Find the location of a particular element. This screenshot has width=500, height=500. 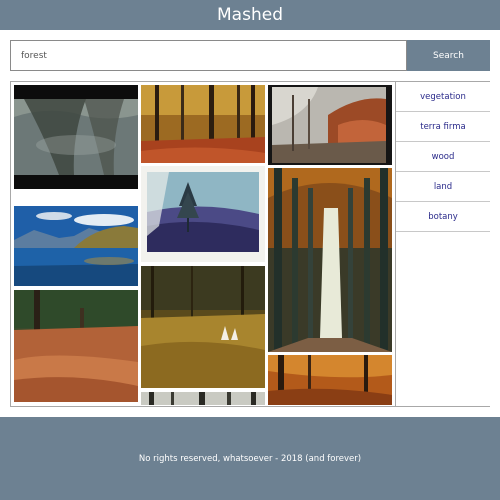

search-button-label: Search is located at coordinates (448, 55).